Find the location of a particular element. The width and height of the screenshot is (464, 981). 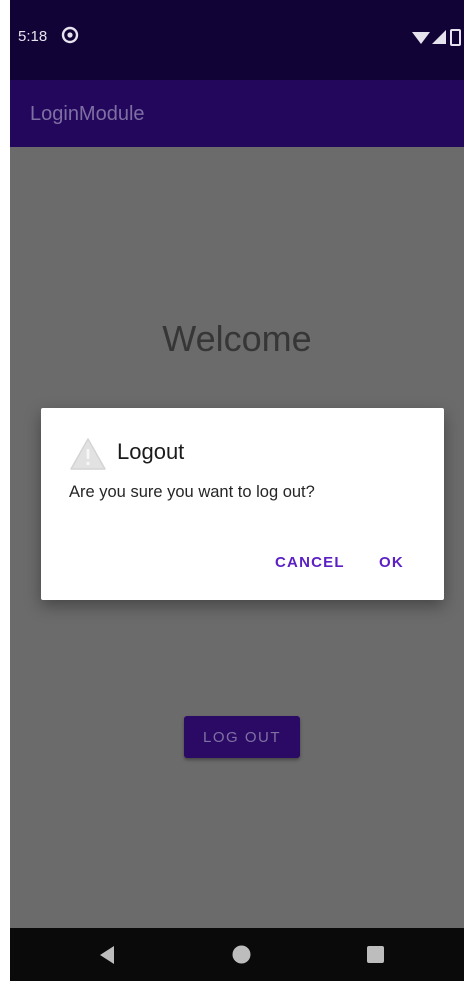

status-bar: 5:18 is located at coordinates (237, 40).